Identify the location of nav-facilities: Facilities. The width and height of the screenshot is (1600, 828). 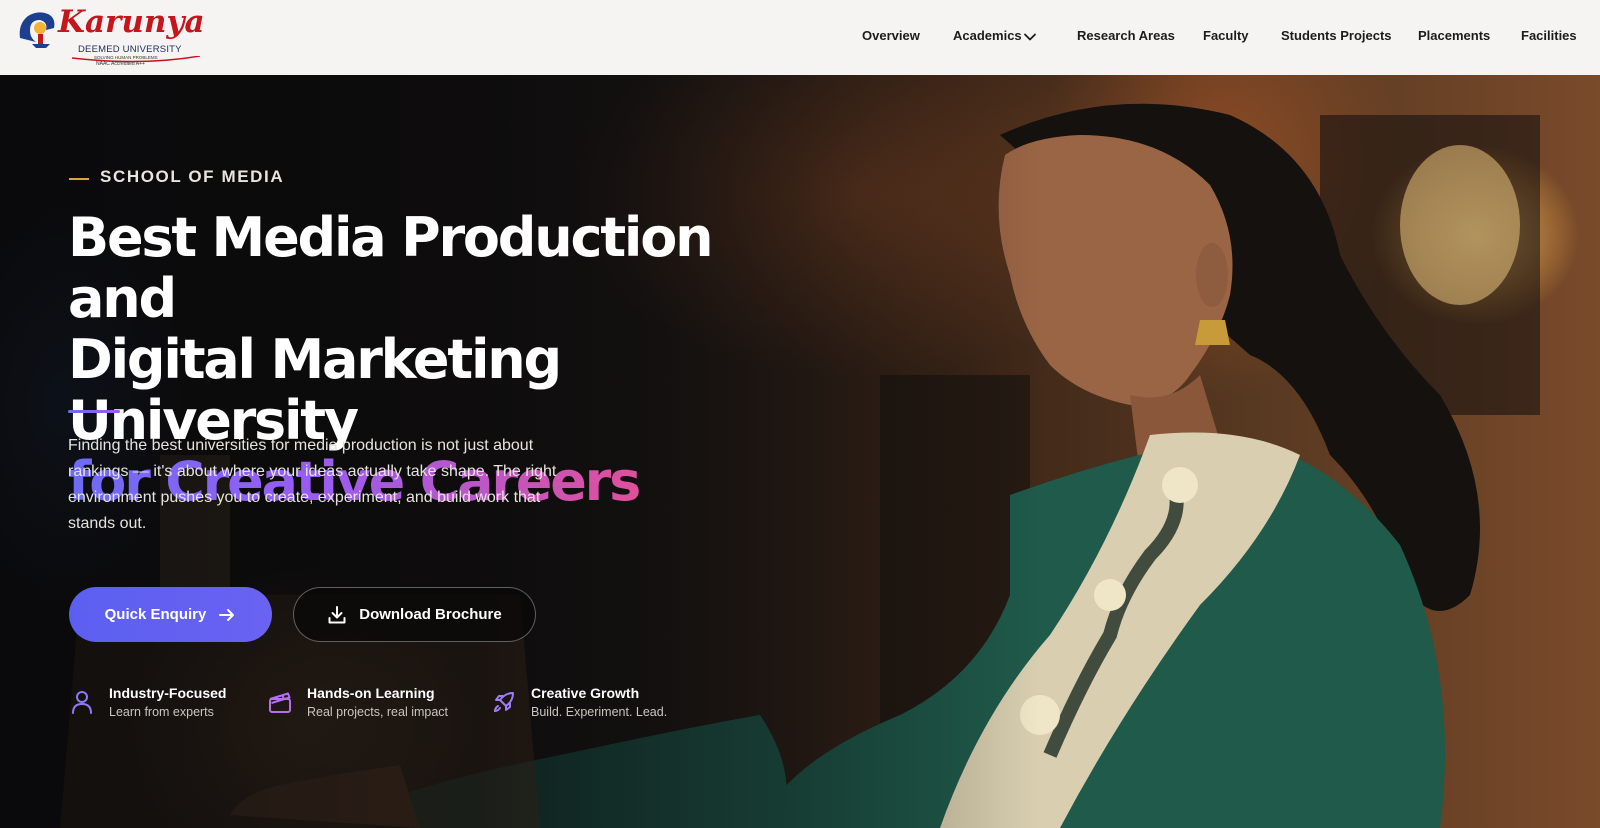
(1549, 35).